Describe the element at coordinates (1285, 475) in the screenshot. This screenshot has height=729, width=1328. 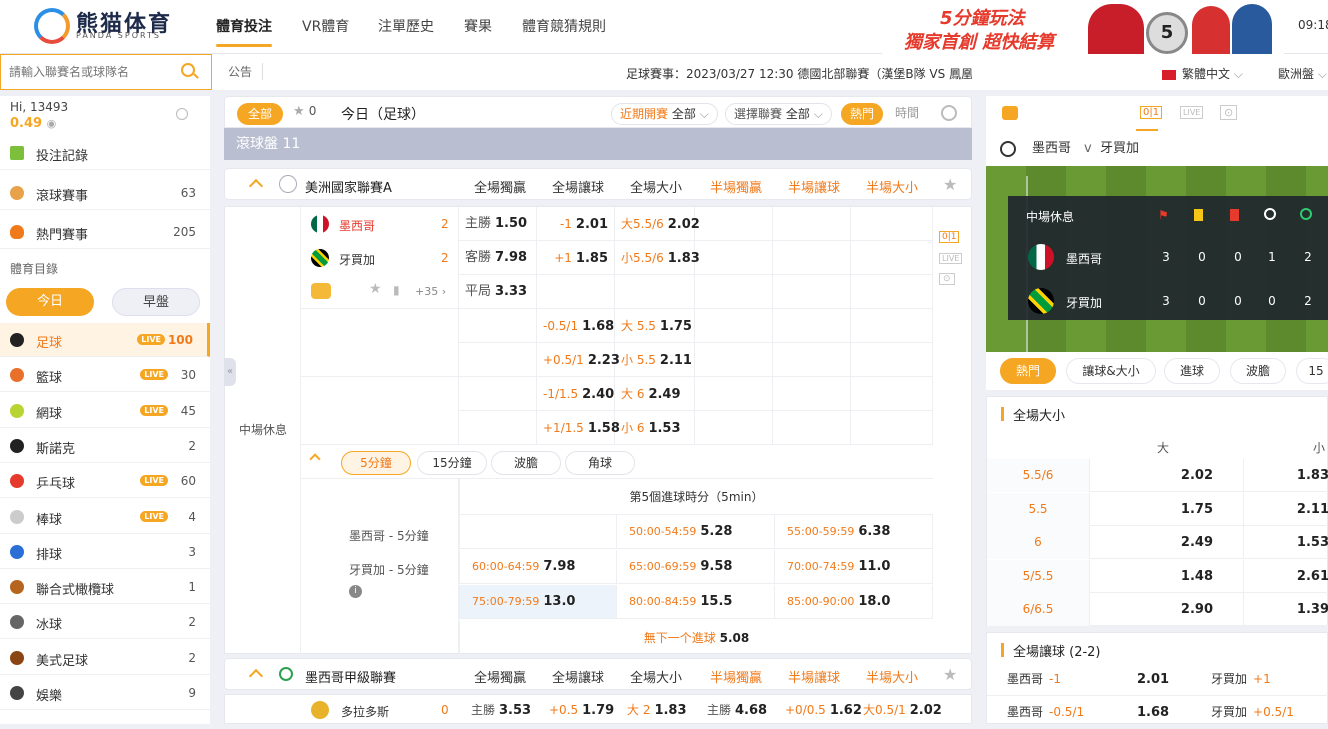
I see `ou-under-odds: 1.83` at that location.